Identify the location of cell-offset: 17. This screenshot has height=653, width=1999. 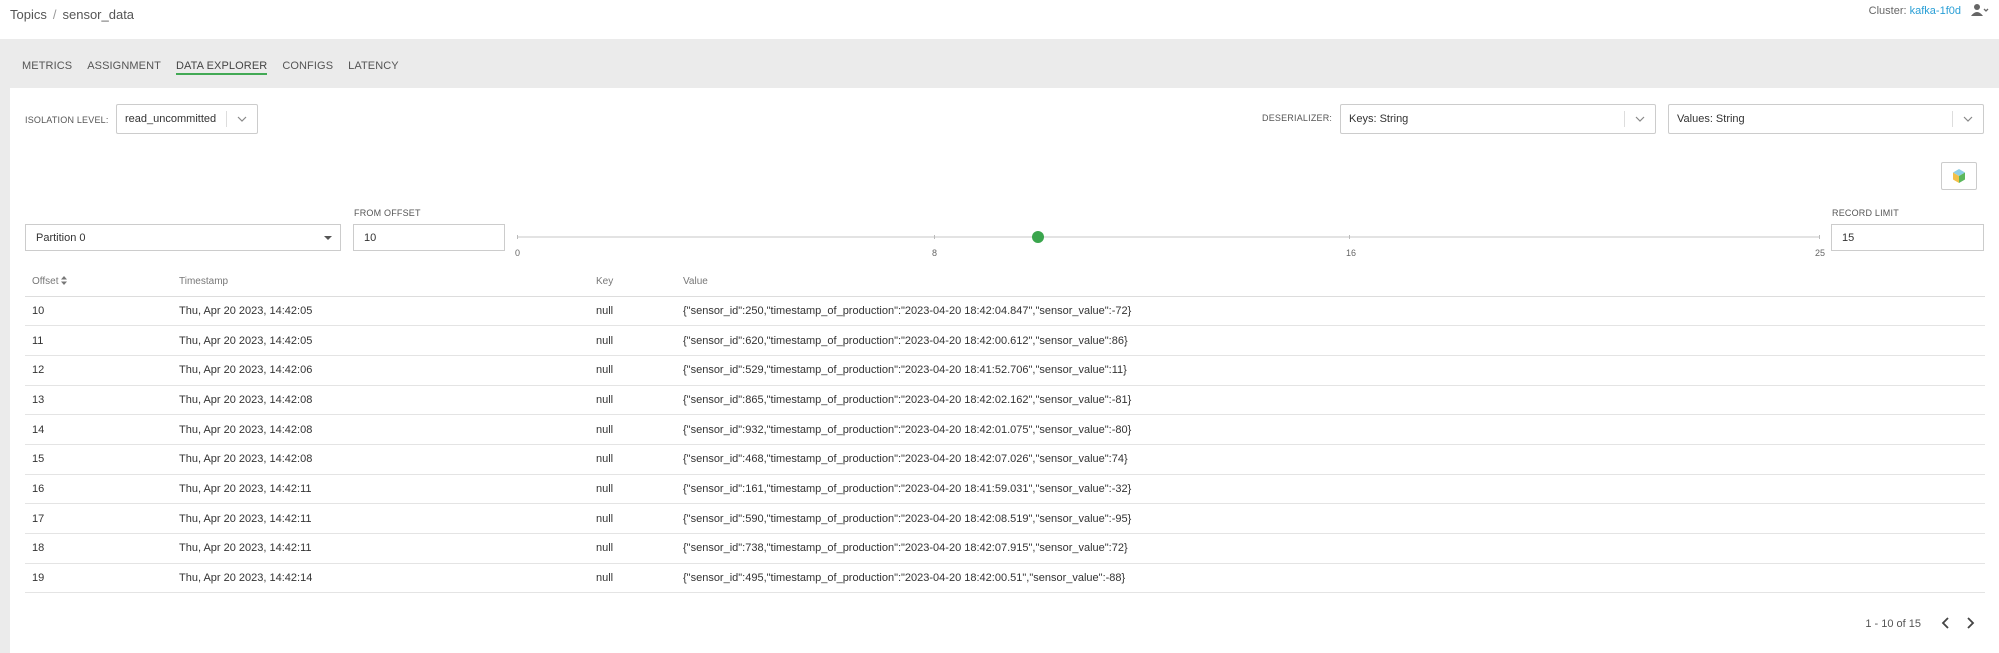
(98, 518).